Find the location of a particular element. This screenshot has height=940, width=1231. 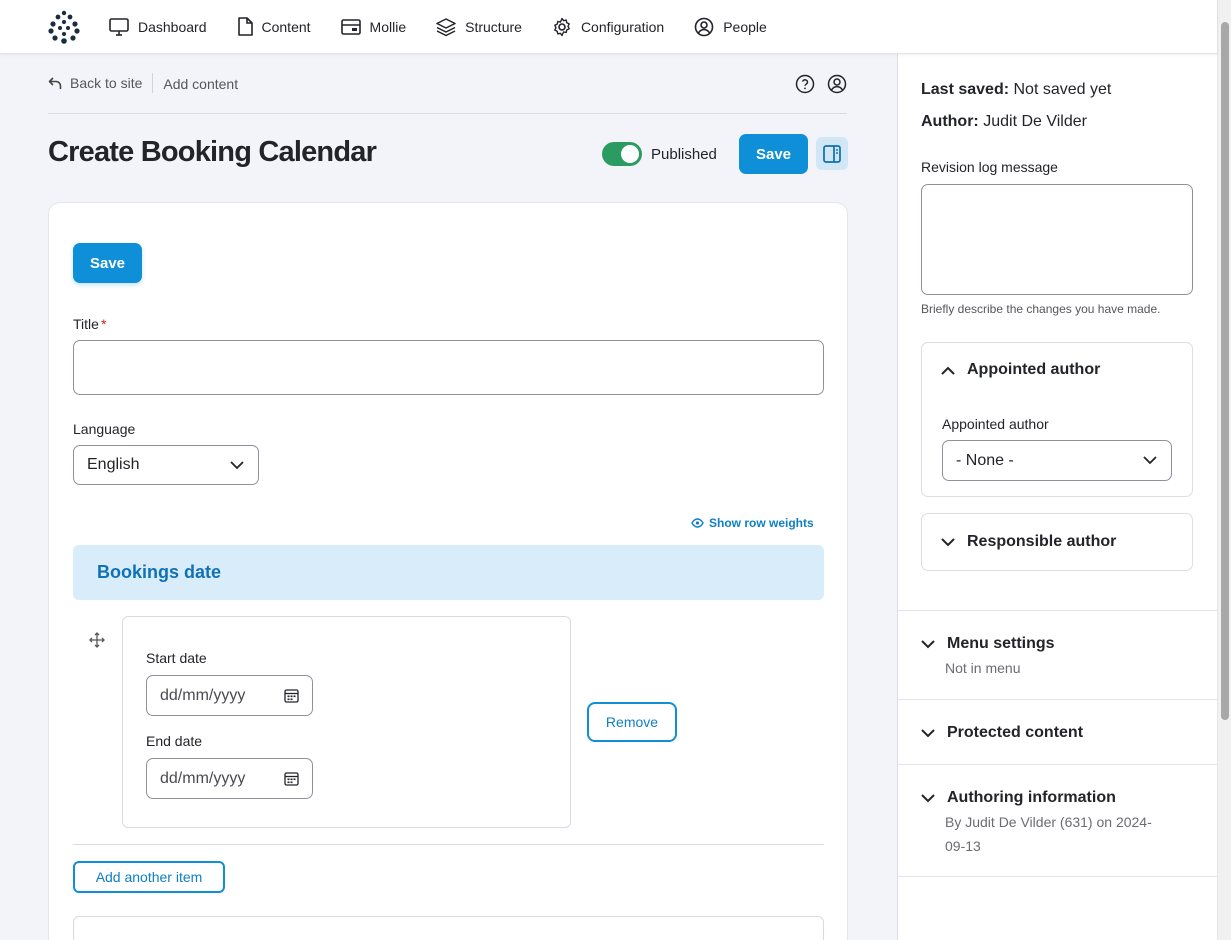

bookings-date-heading: Bookings date is located at coordinates (448, 572).